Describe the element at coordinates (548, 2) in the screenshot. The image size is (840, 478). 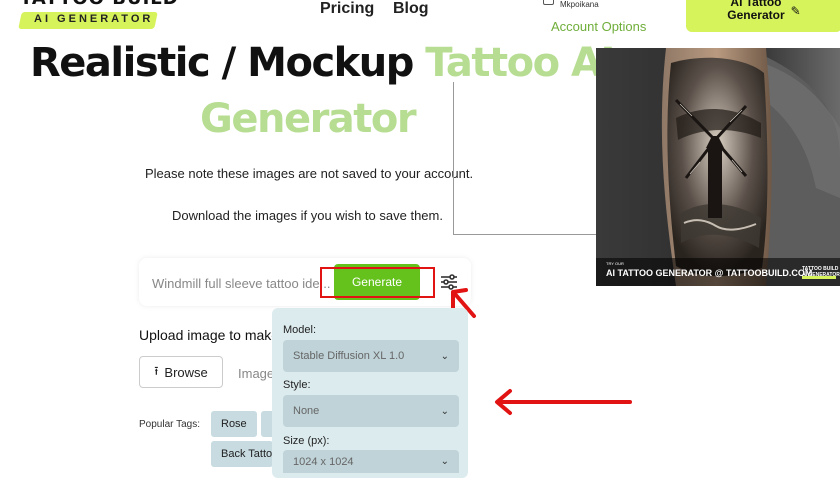
I see `user-checkbox` at that location.